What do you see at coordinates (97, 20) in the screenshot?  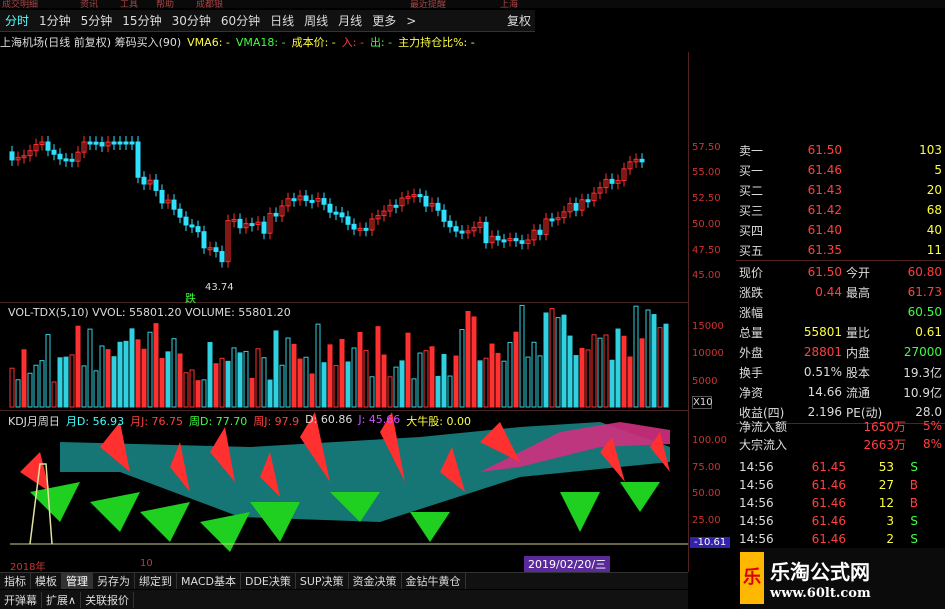 I see `period-tab-5min: 5分钟` at bounding box center [97, 20].